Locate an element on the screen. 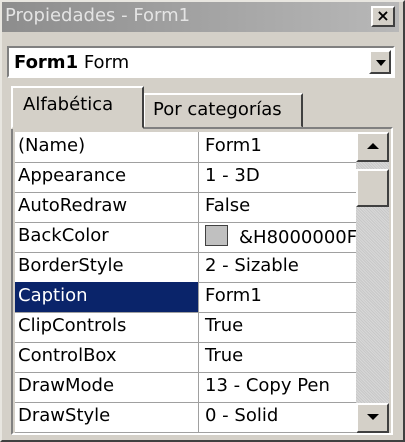 Image resolution: width=405 pixels, height=442 pixels. vertical-scrollbar is located at coordinates (372, 282).